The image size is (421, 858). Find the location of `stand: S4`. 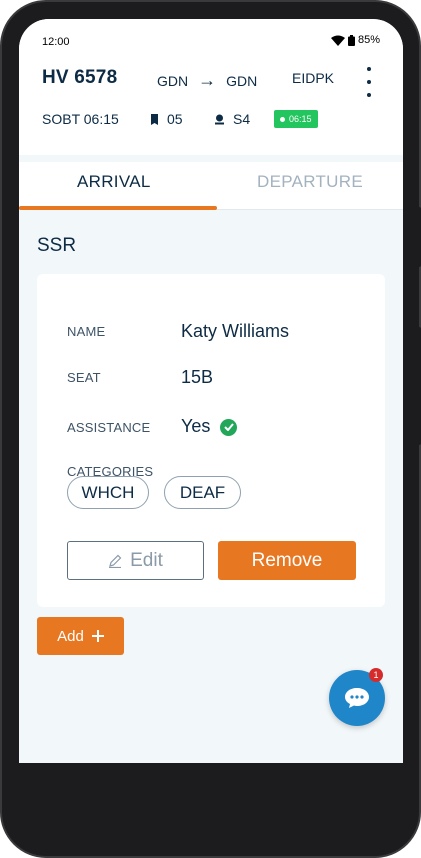

stand: S4 is located at coordinates (244, 119).